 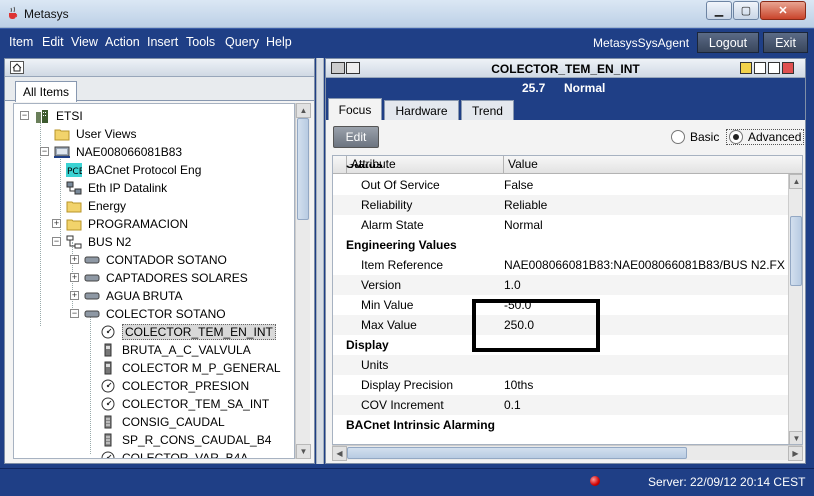 I want to click on radio-basic: Basic, so click(x=695, y=137).